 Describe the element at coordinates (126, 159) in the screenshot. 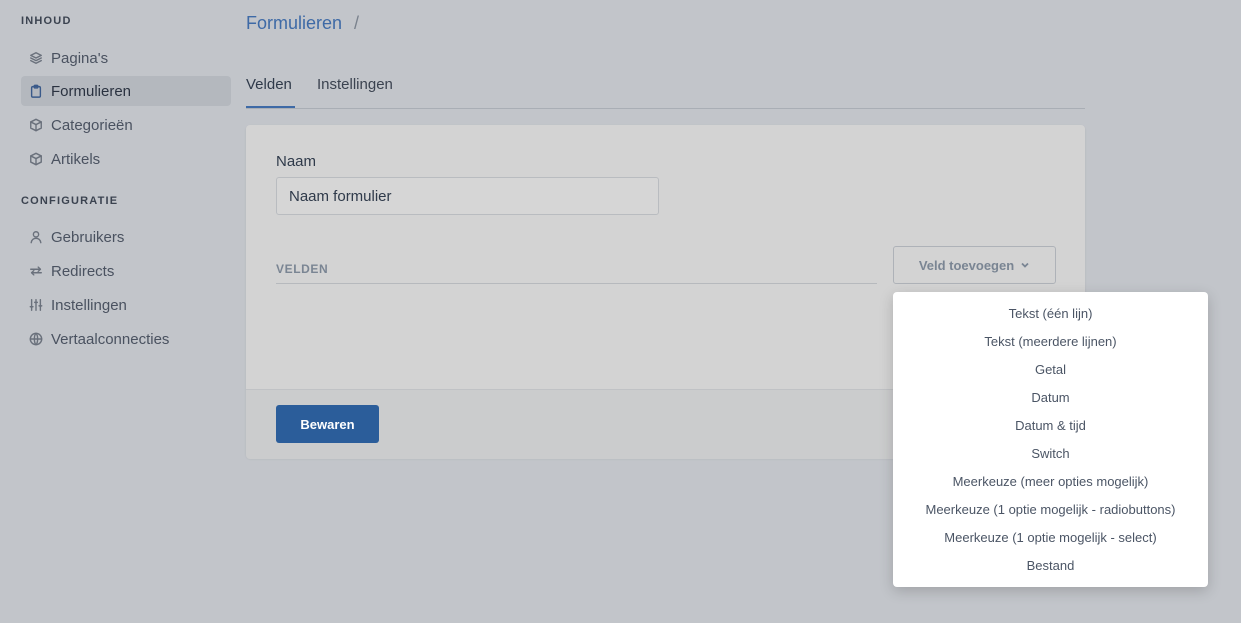

I see `sidebar-item-artikels: Artikels` at that location.